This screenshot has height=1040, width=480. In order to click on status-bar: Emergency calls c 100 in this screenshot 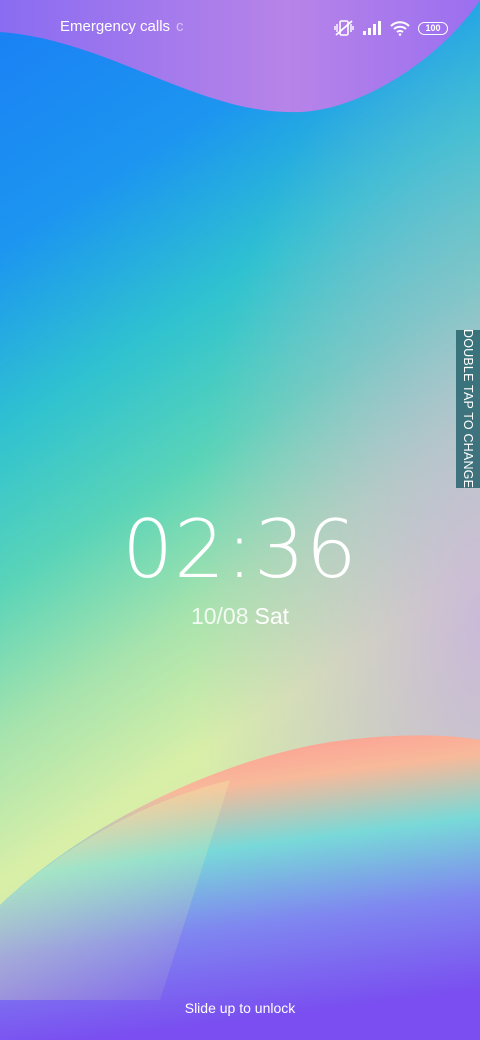, I will do `click(240, 28)`.